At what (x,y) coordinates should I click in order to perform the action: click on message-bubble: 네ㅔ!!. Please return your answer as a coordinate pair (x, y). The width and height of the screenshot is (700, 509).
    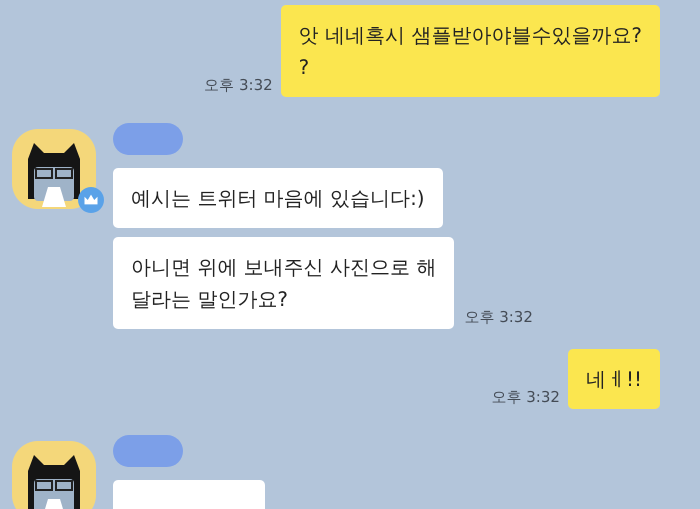
    Looking at the image, I should click on (614, 379).